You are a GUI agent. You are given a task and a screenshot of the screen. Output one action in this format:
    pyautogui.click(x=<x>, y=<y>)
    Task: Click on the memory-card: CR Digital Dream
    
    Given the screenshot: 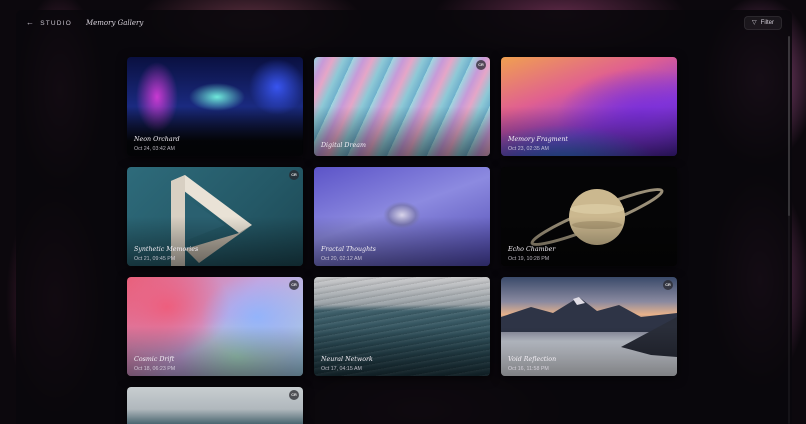 What is the action you would take?
    pyautogui.click(x=402, y=106)
    